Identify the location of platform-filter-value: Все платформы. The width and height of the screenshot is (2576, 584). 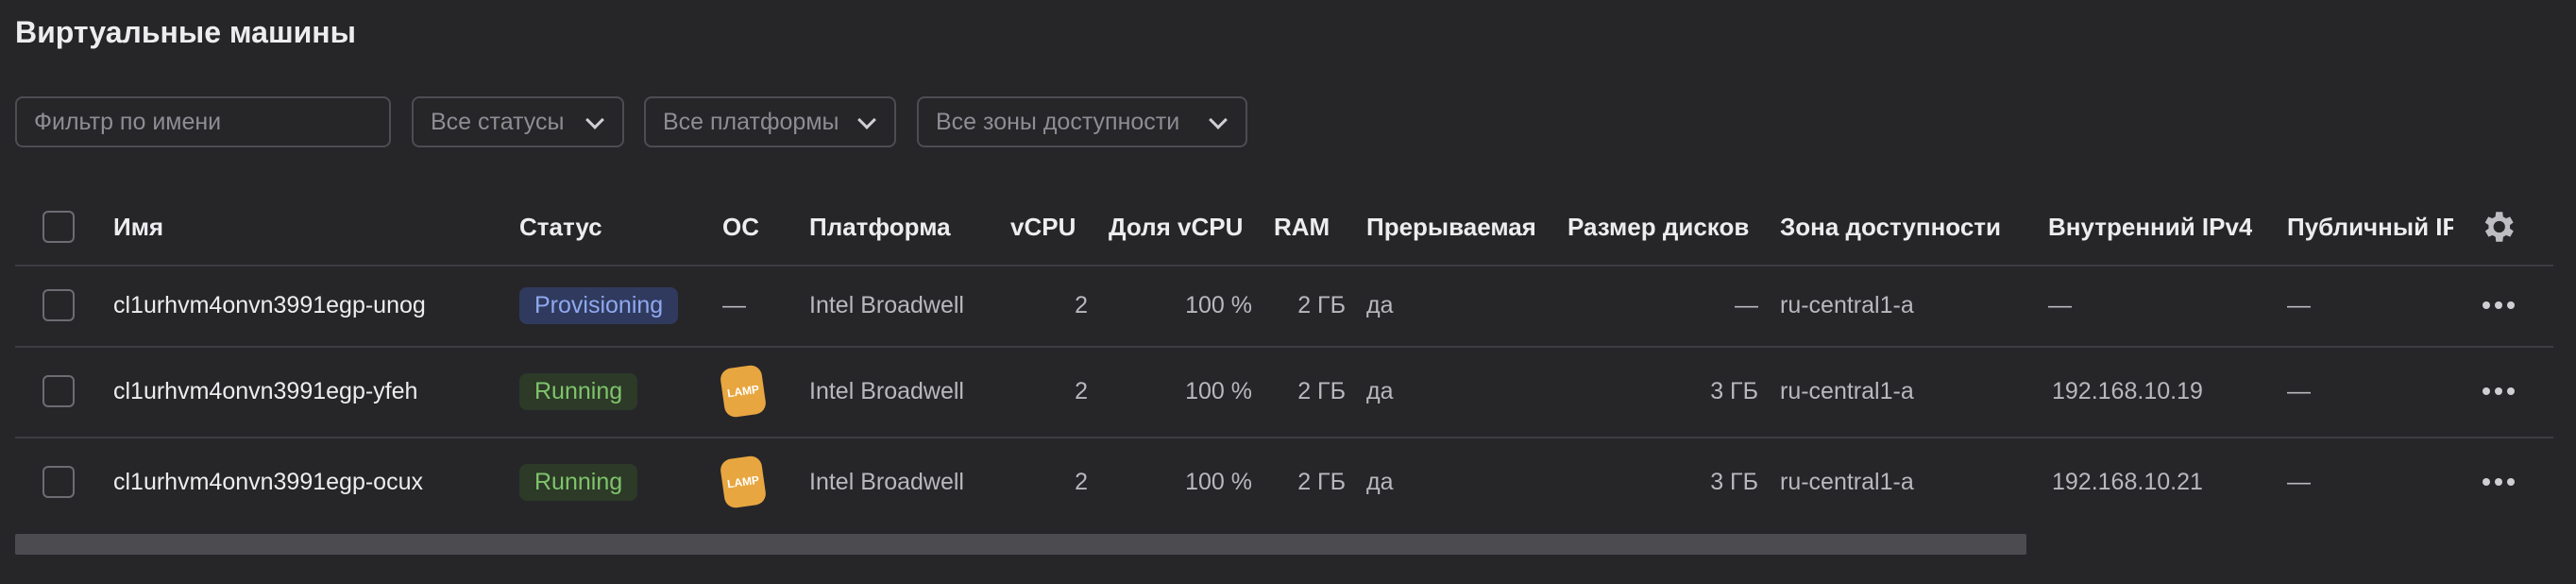
(751, 121).